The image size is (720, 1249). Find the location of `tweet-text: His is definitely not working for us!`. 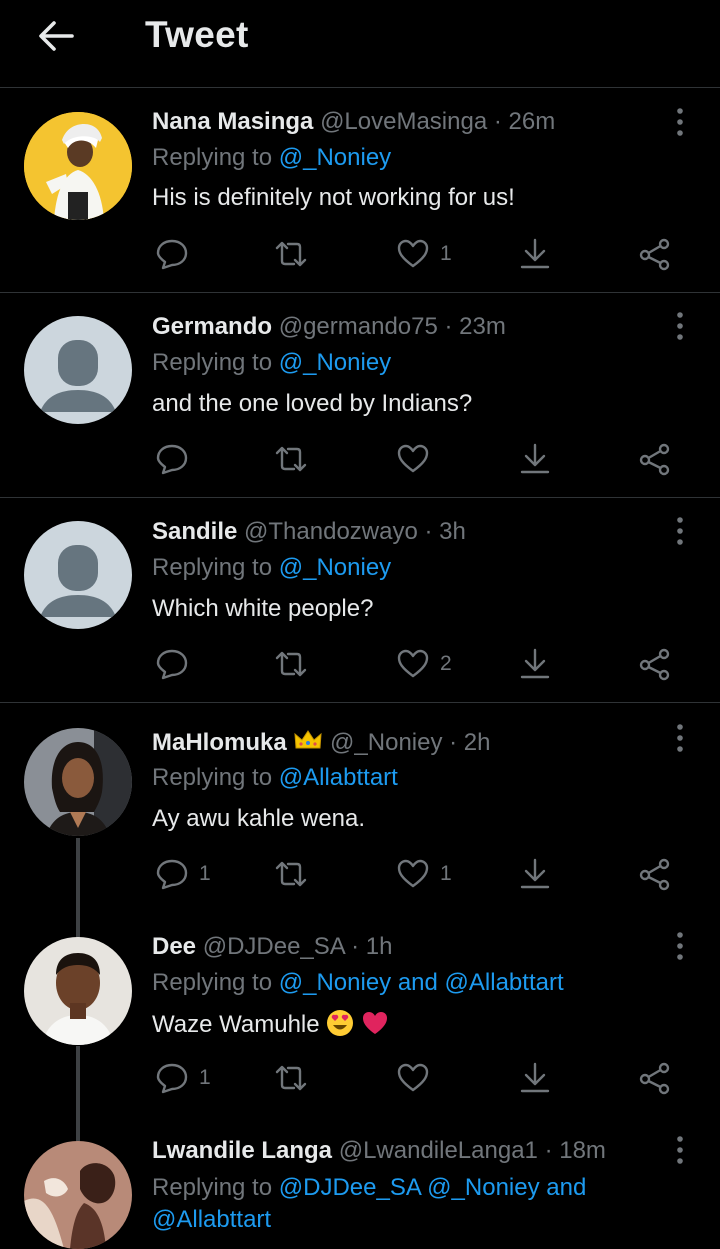

tweet-text: His is definitely not working for us! is located at coordinates (333, 197).